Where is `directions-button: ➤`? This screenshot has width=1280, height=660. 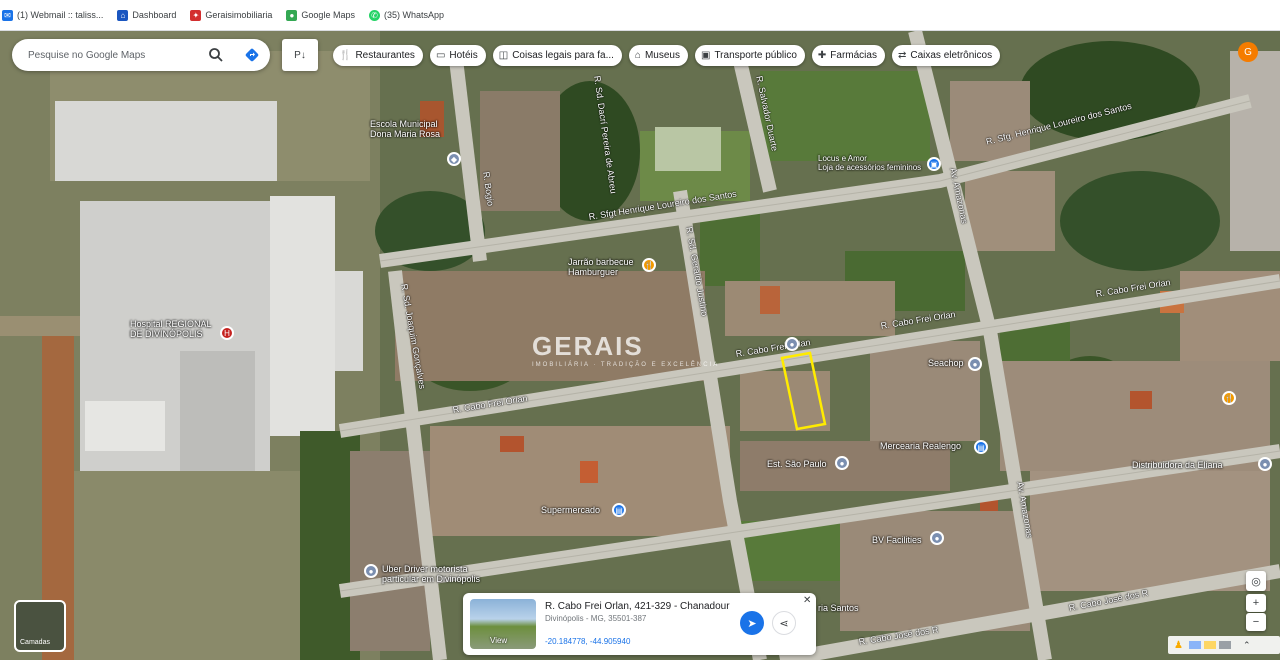 directions-button: ➤ is located at coordinates (752, 623).